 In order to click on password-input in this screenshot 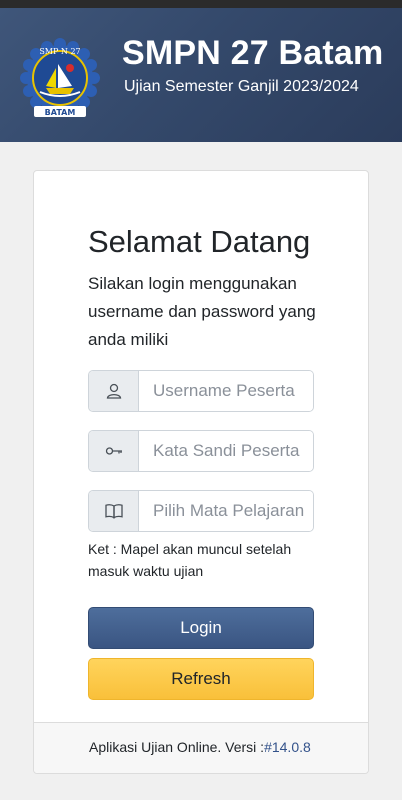, I will do `click(226, 451)`.